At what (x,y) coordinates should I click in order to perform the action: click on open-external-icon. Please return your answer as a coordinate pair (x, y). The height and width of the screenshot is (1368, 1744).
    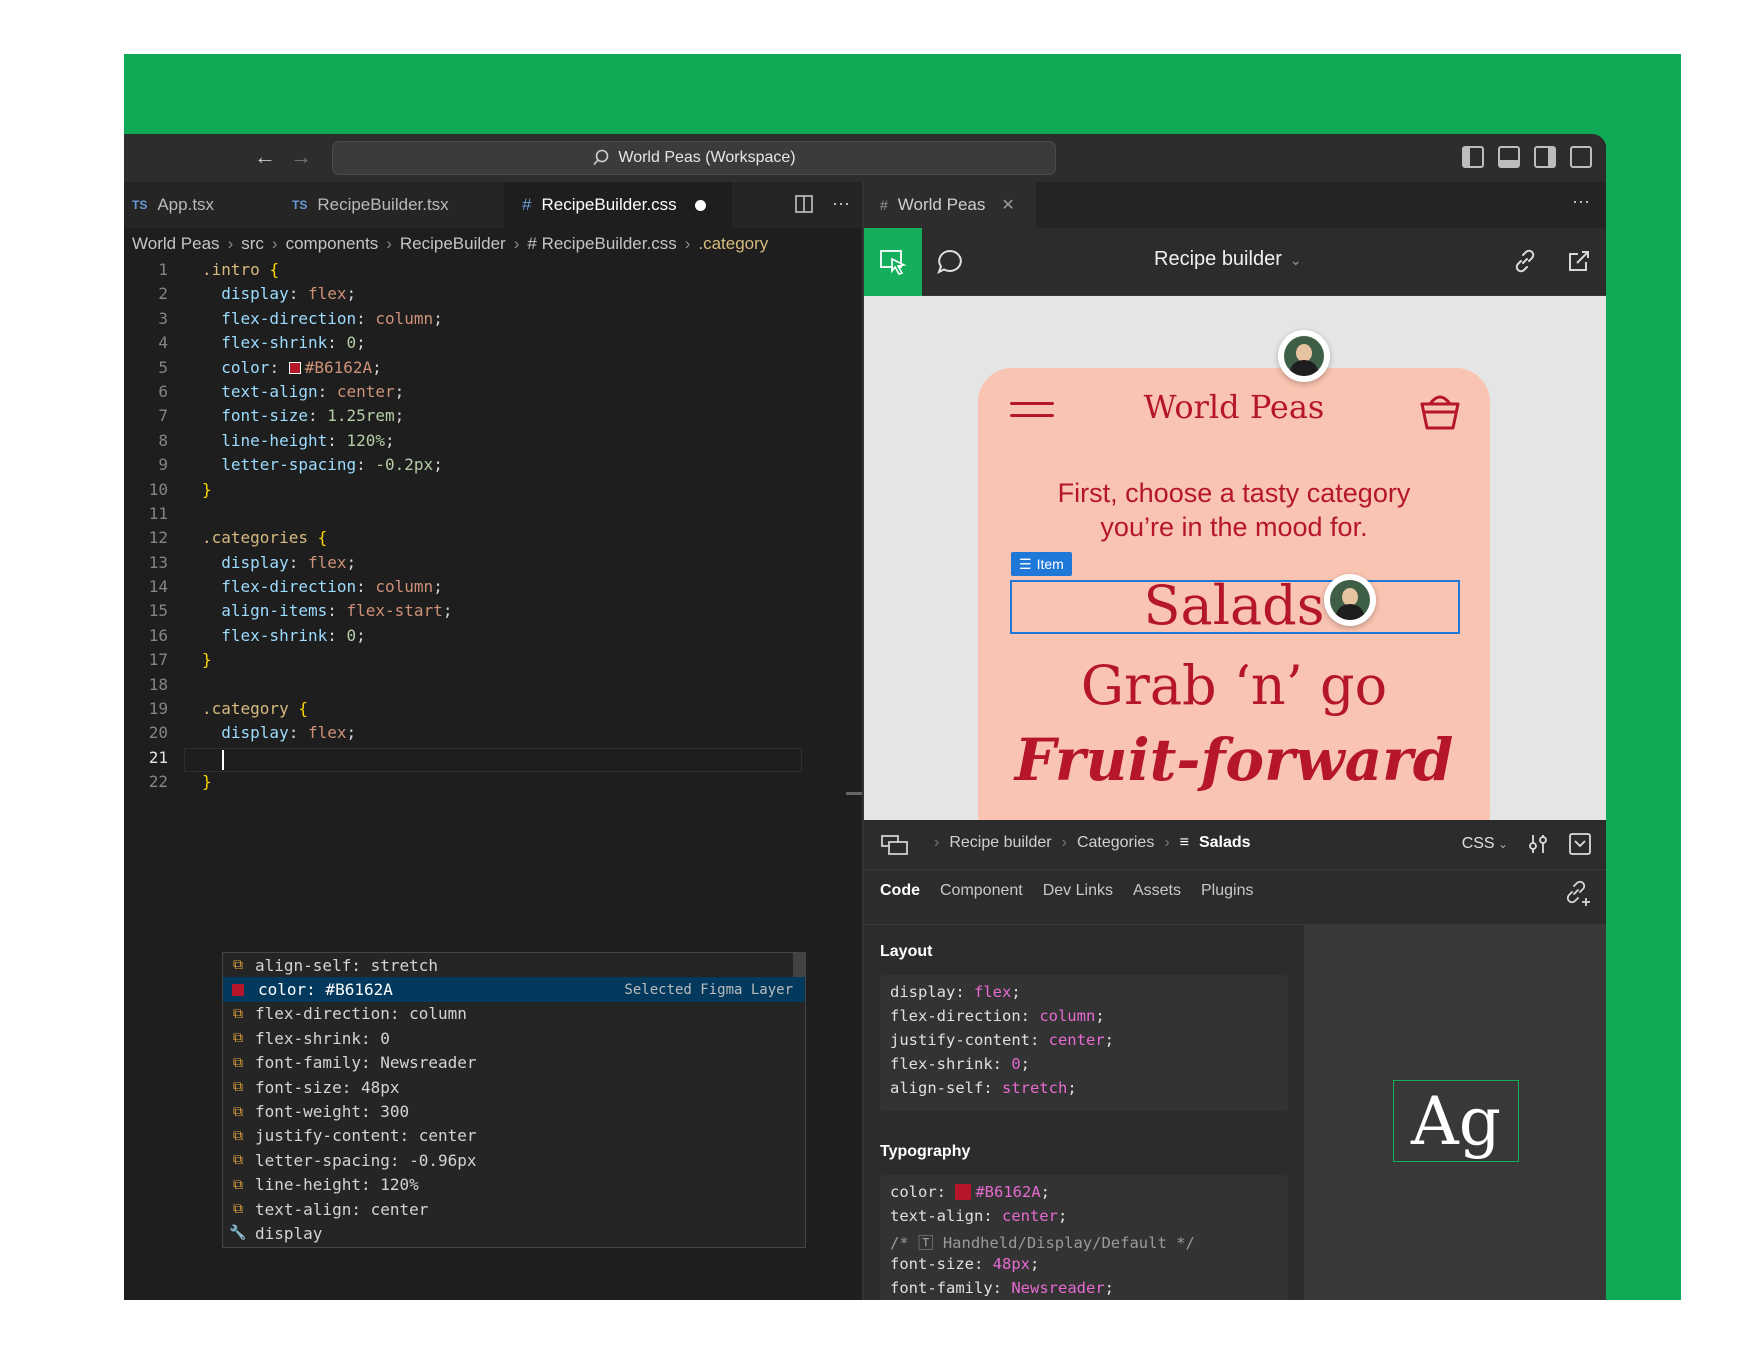
    Looking at the image, I should click on (1579, 261).